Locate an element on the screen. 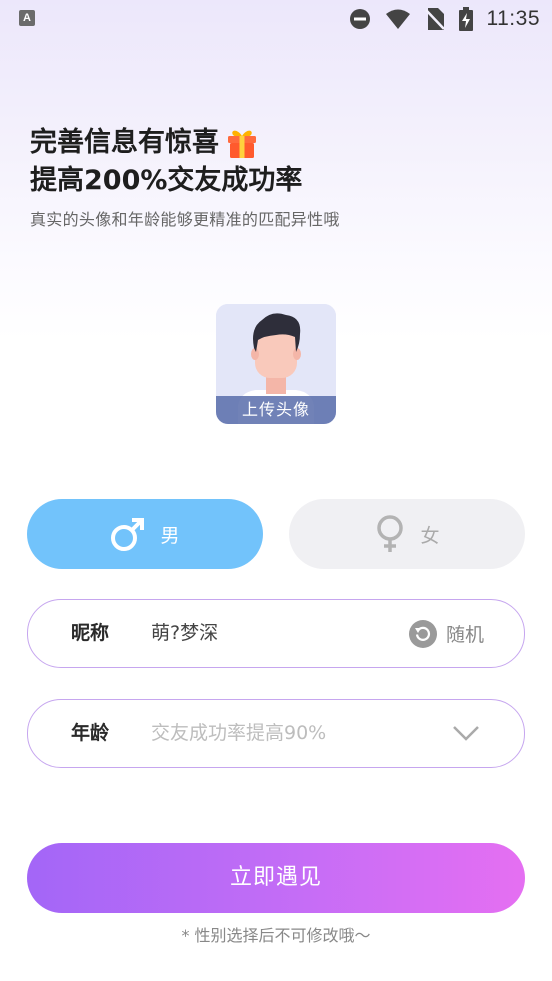 This screenshot has height=981, width=552. headline-line-2: 提高200%交友成功率 is located at coordinates (166, 180).